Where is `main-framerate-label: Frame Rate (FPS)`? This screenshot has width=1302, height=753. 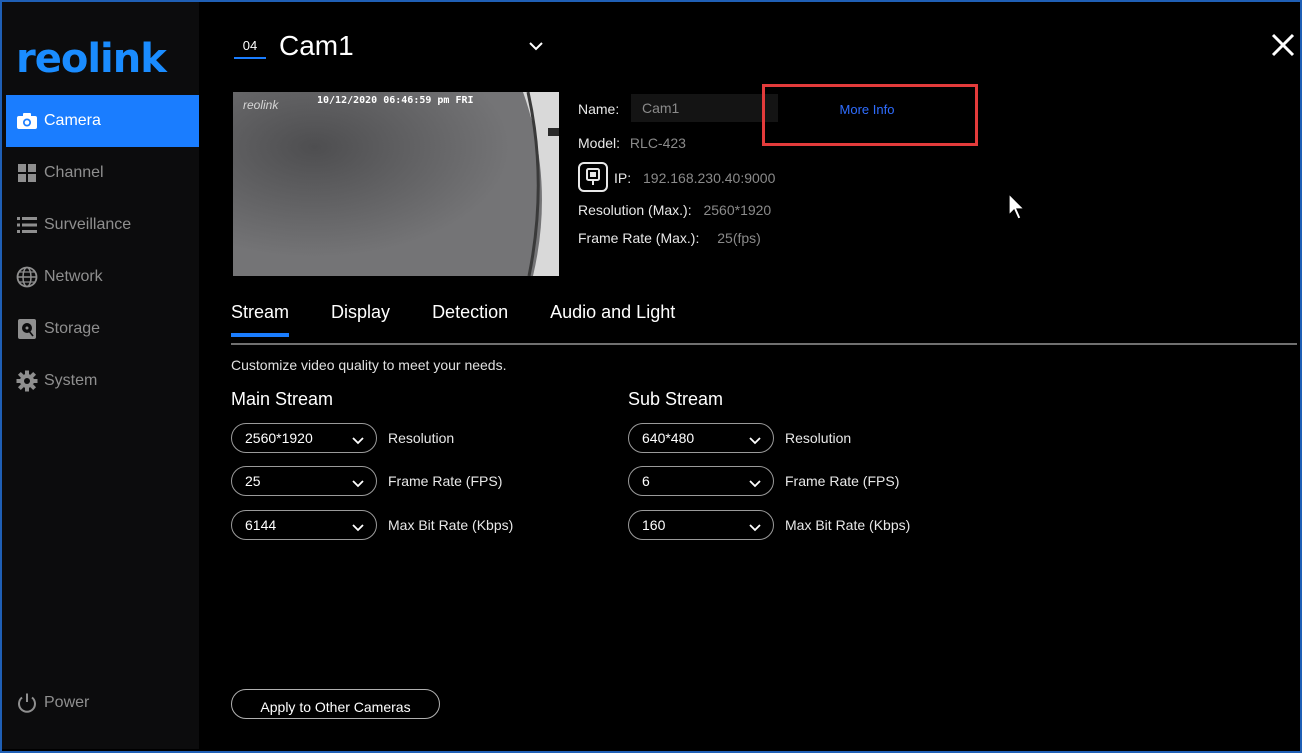
main-framerate-label: Frame Rate (FPS) is located at coordinates (445, 481).